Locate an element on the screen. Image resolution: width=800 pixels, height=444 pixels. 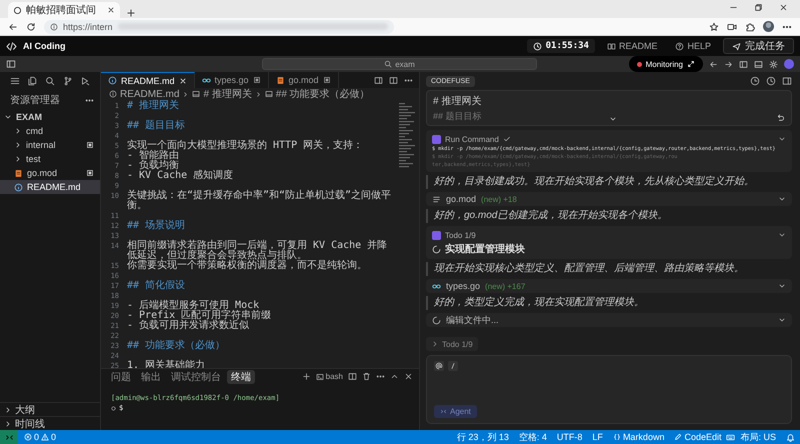
goggles-icon is located at coordinates (206, 80).